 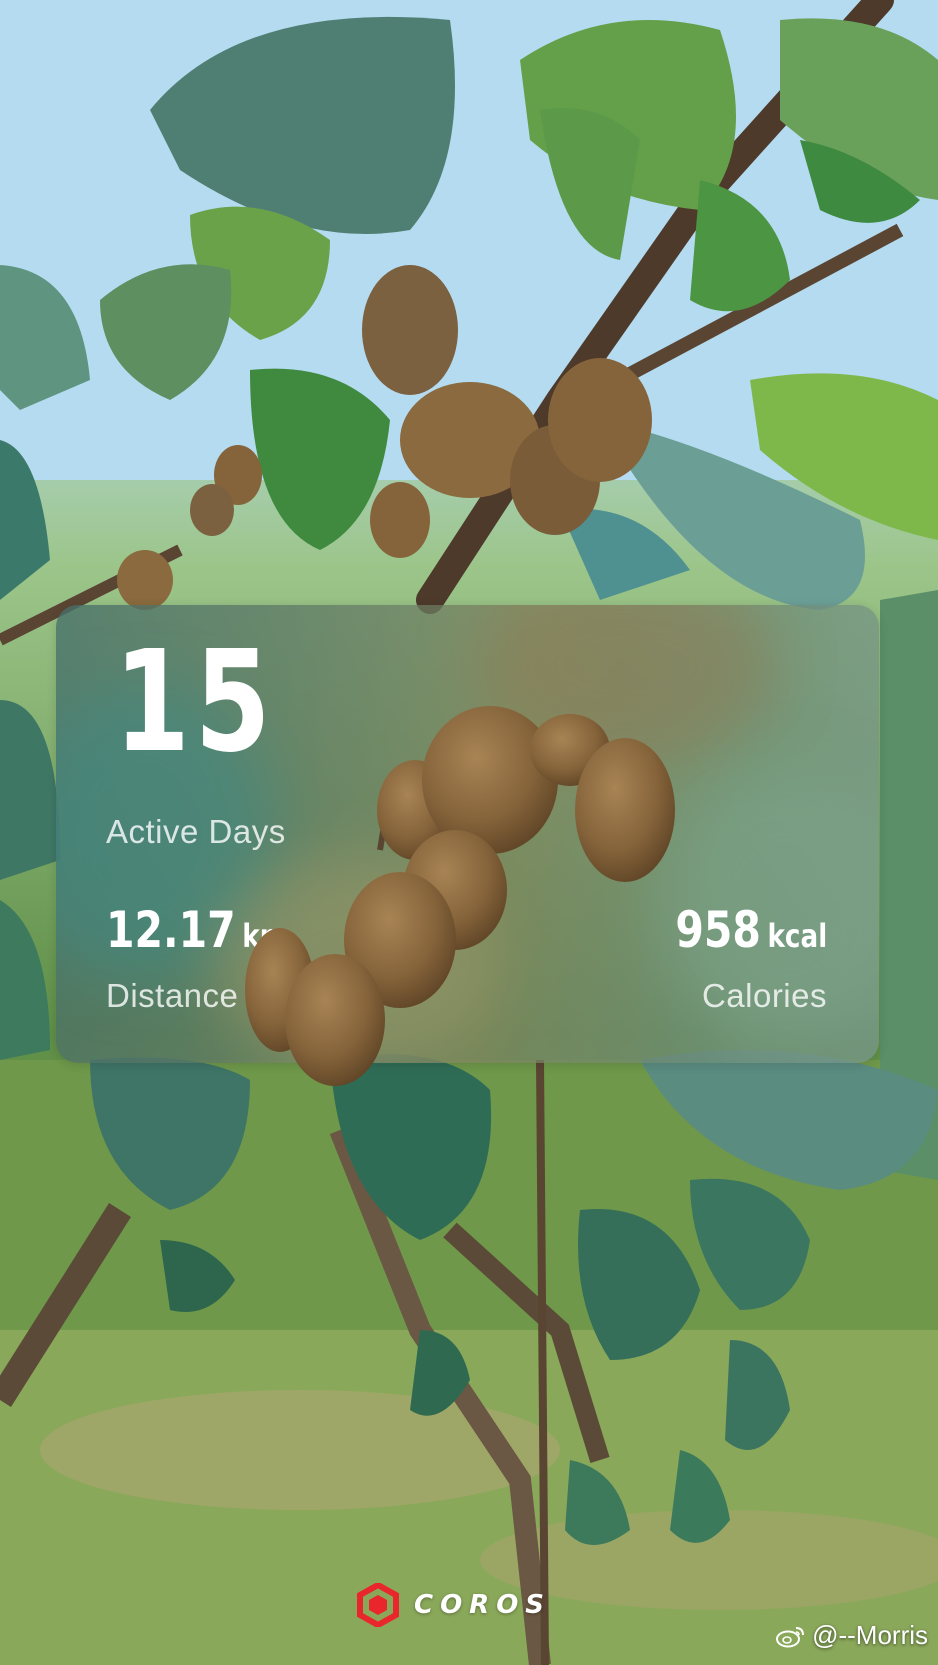 I want to click on distance-number: 12.17, so click(x=171, y=930).